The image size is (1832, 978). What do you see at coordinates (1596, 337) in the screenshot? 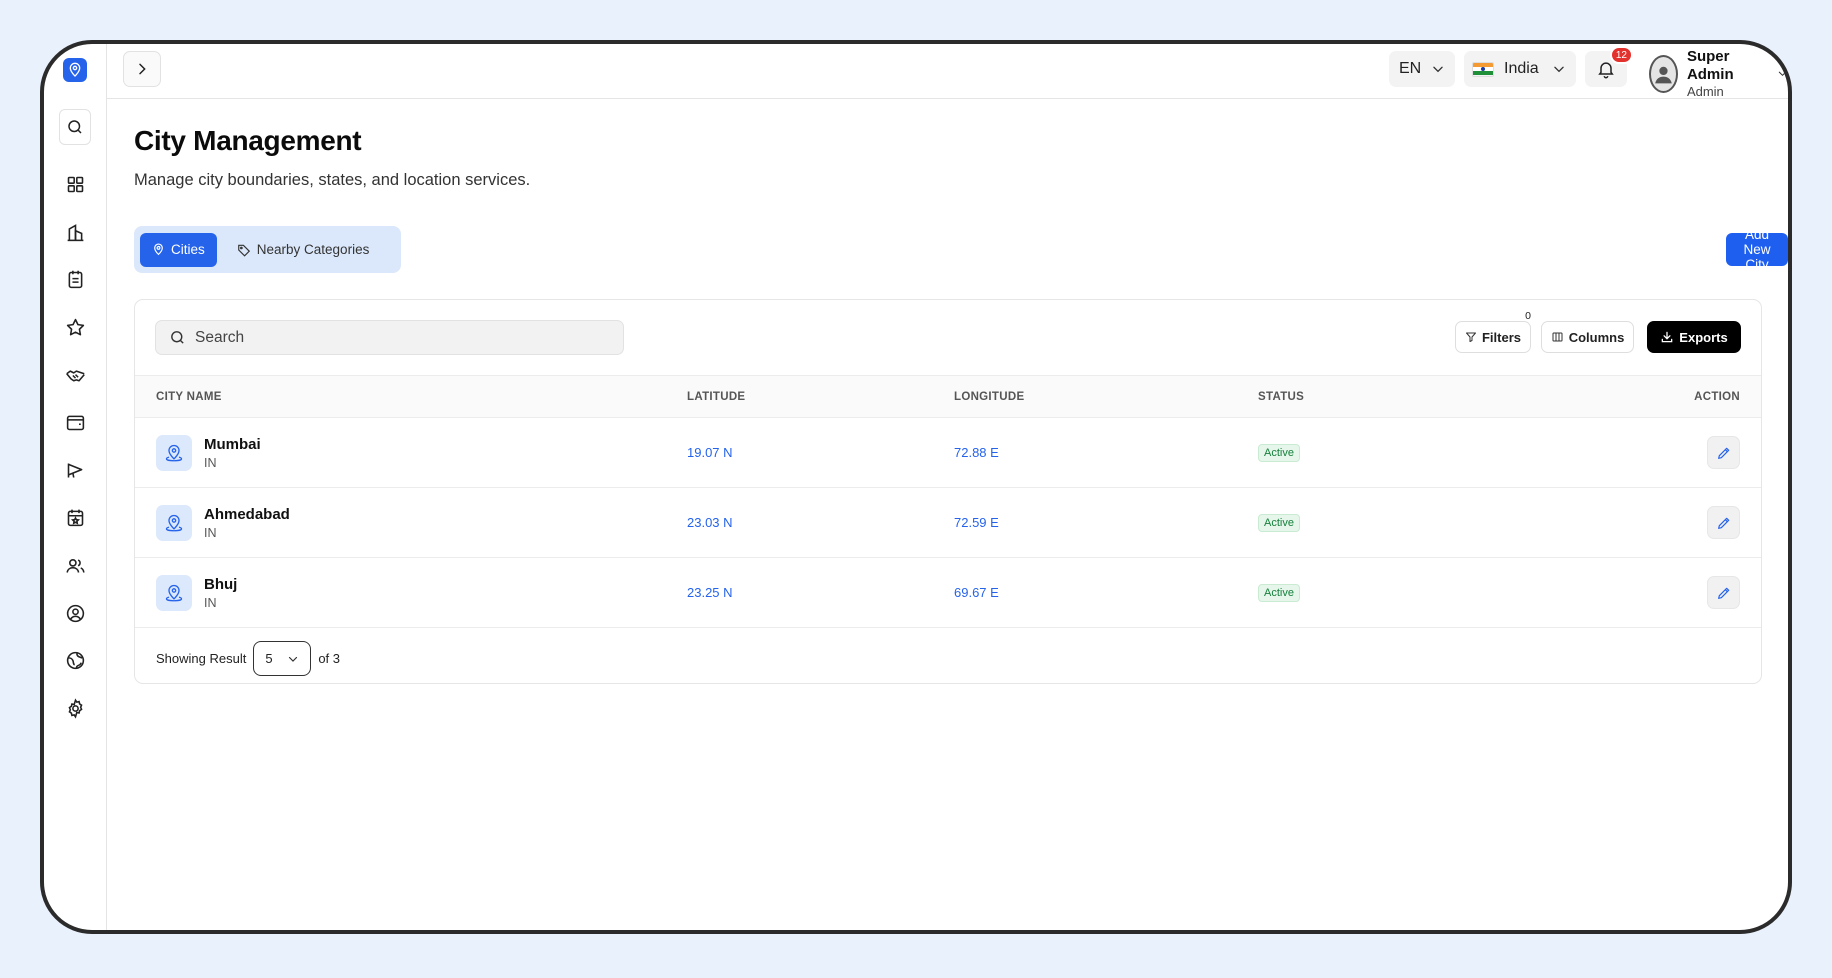
I see `columns-label: Columns` at bounding box center [1596, 337].